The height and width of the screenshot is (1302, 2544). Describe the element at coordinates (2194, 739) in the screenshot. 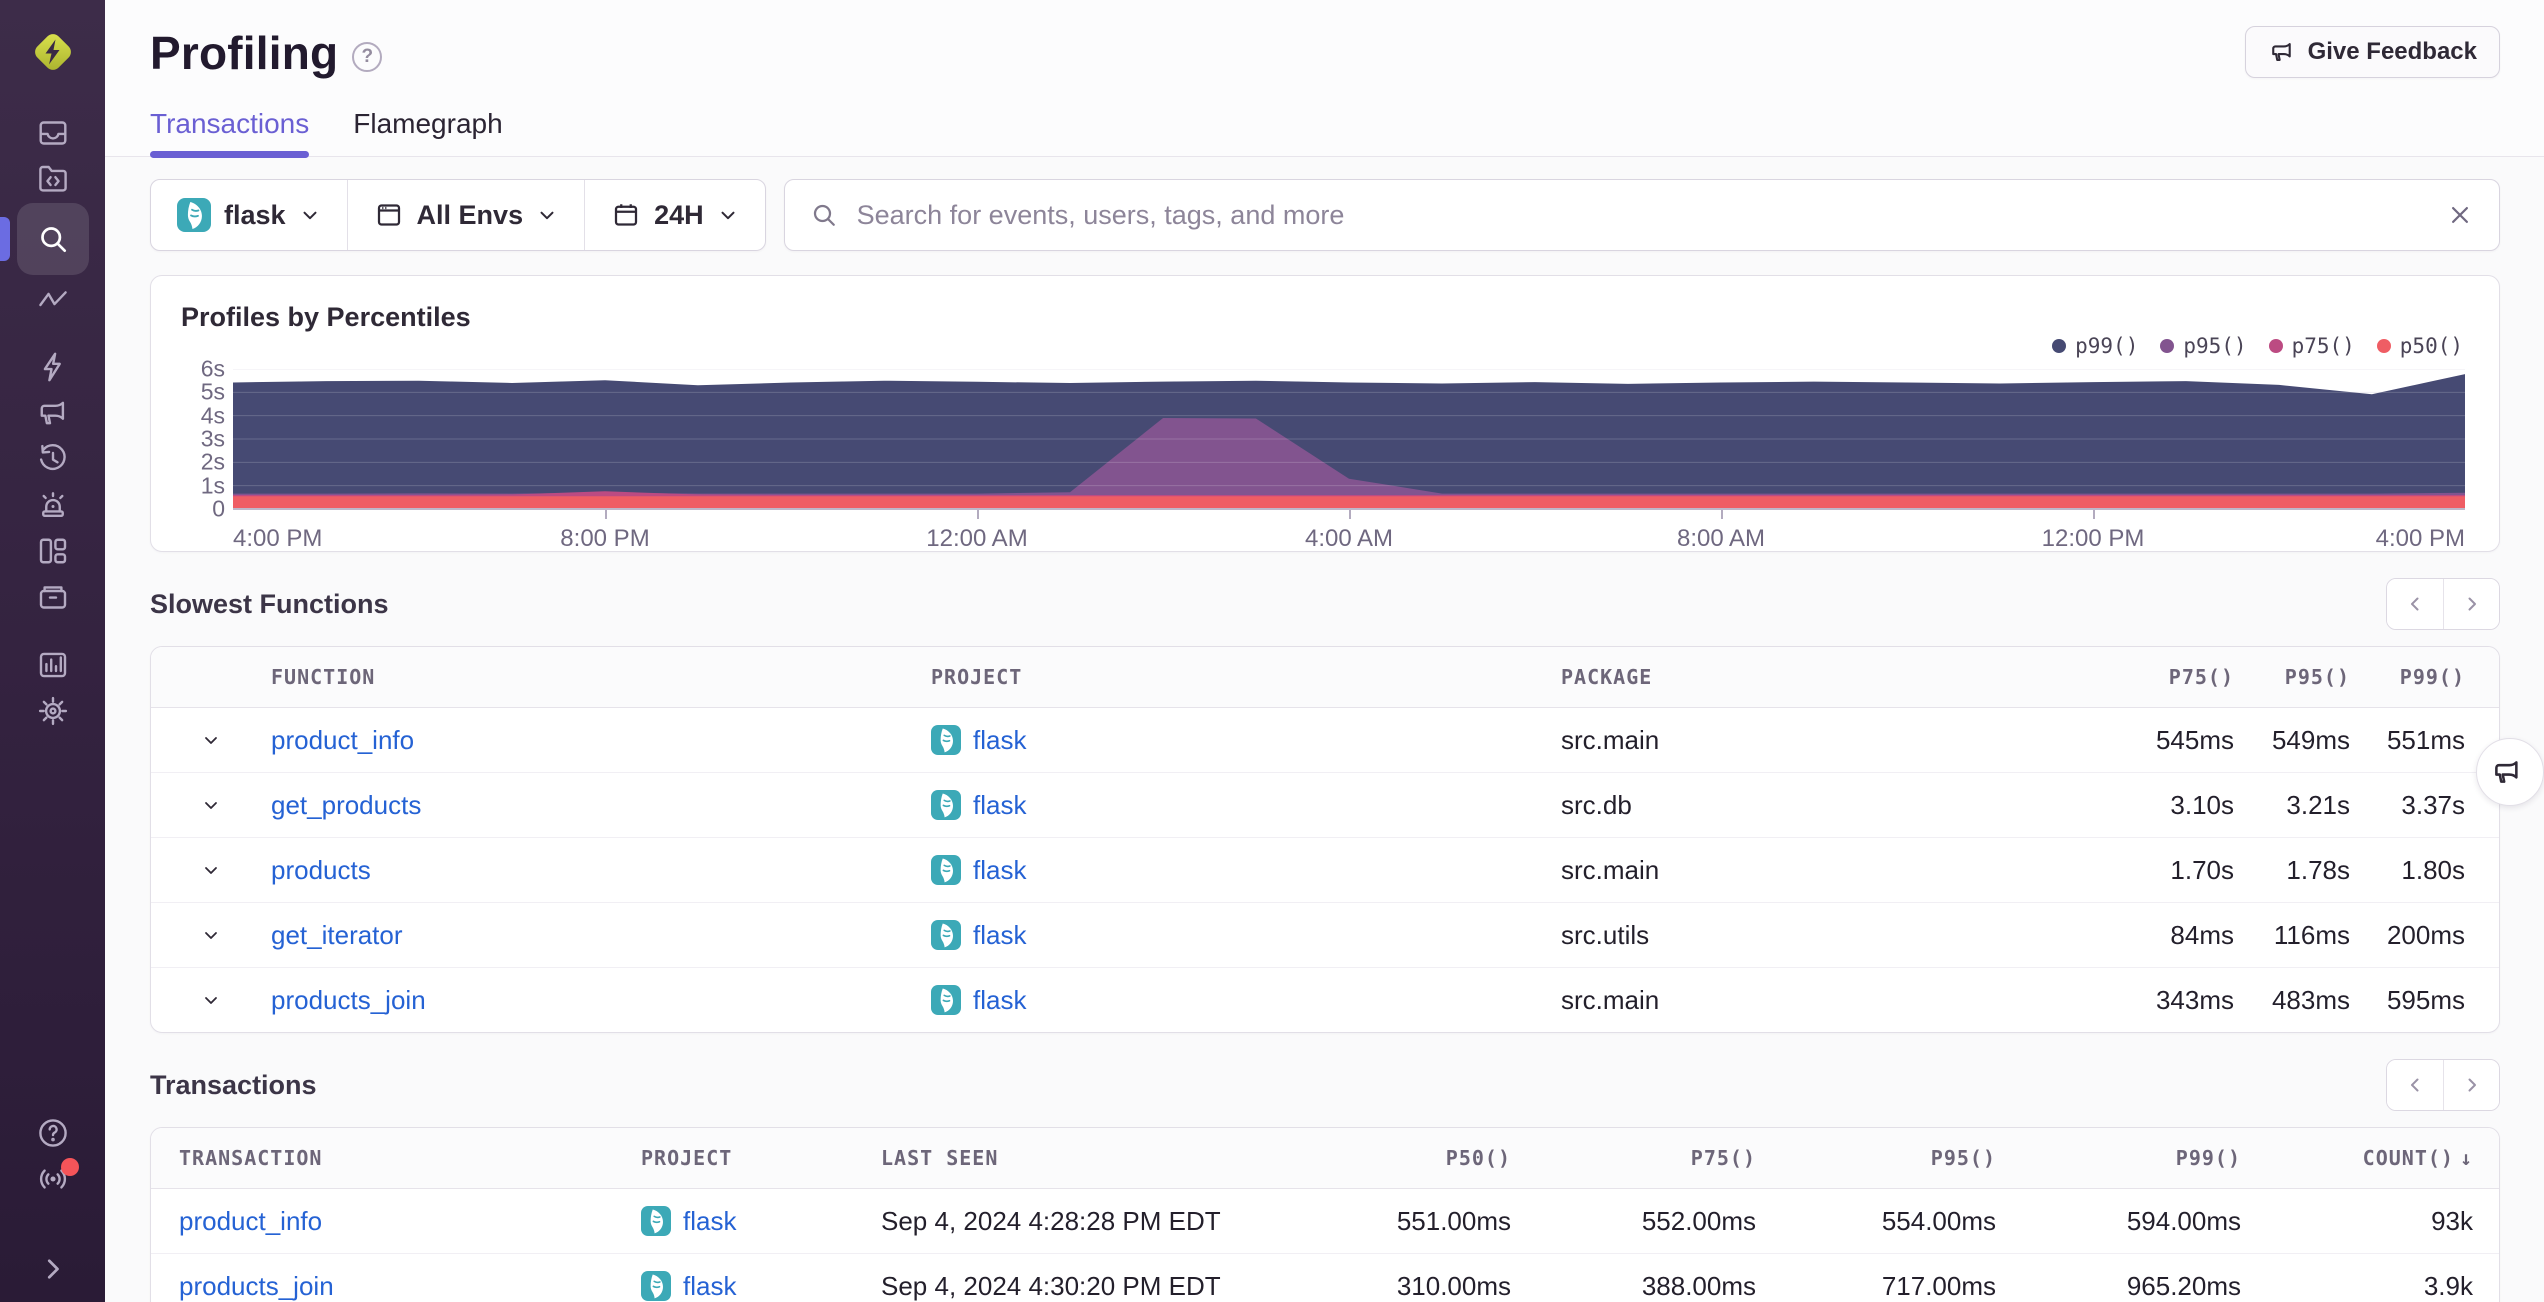

I see `p75-cell: 545ms` at that location.